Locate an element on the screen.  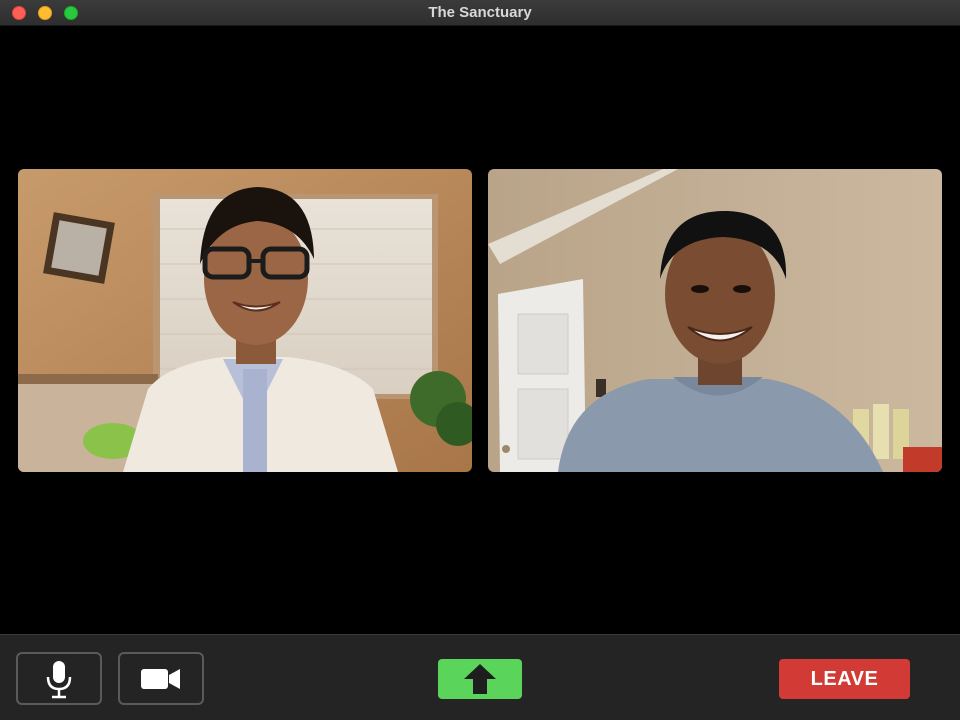
toggle-video-button is located at coordinates (161, 678).